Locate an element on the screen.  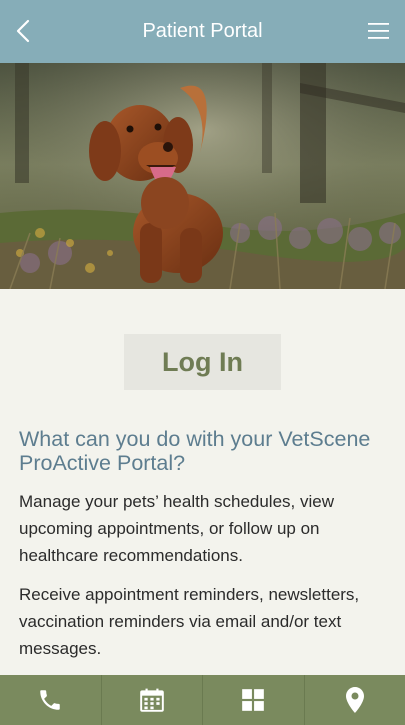
phone-icon is located at coordinates (50, 700).